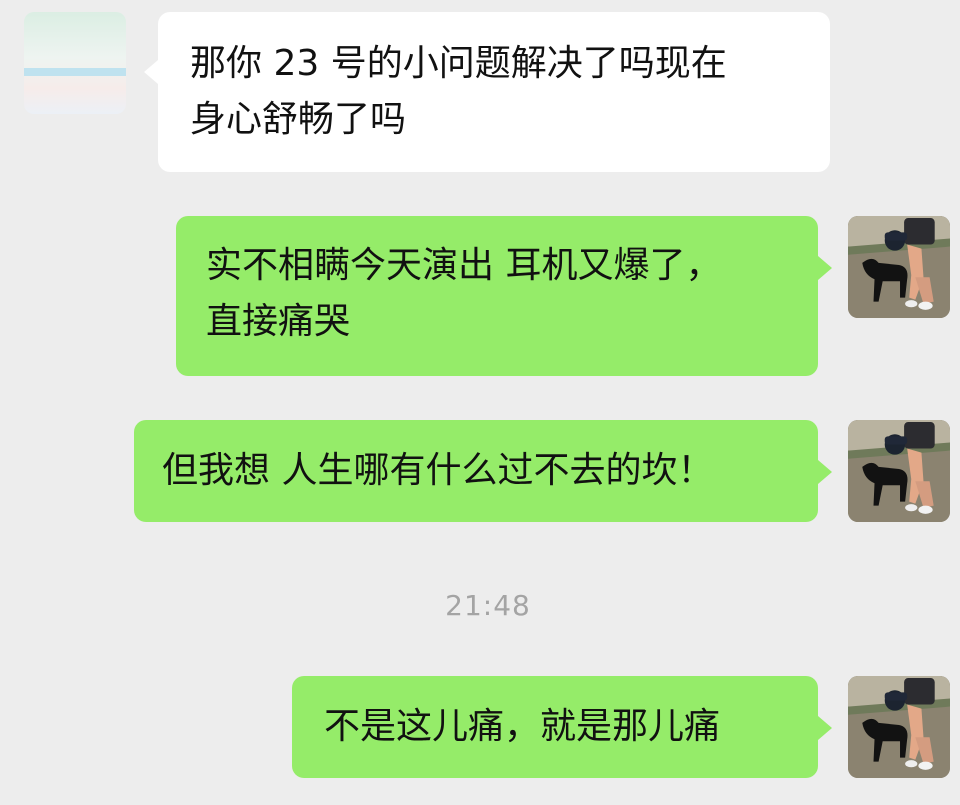 The image size is (960, 805). I want to click on message-bubble-incoming: 那你 23 号的小问题解决了吗现在 身心舒畅了吗, so click(487, 92).